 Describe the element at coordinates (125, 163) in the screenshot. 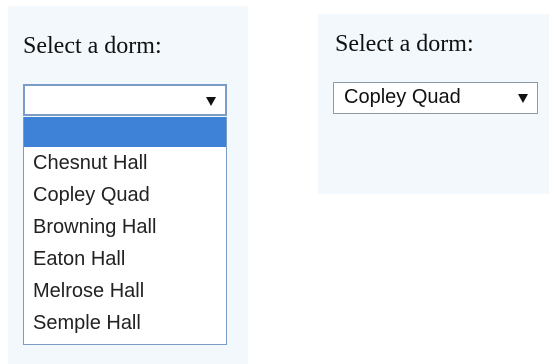

I see `dorm-option-chesnut-hall: Chesnut Hall` at that location.